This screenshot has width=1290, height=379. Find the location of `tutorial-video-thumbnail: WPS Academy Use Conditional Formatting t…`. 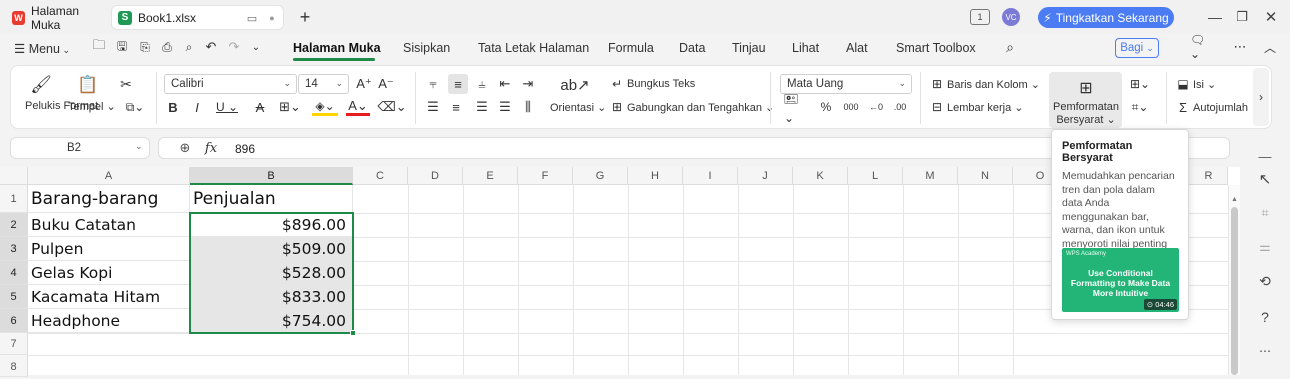

tutorial-video-thumbnail: WPS Academy Use Conditional Formatting t… is located at coordinates (1120, 280).